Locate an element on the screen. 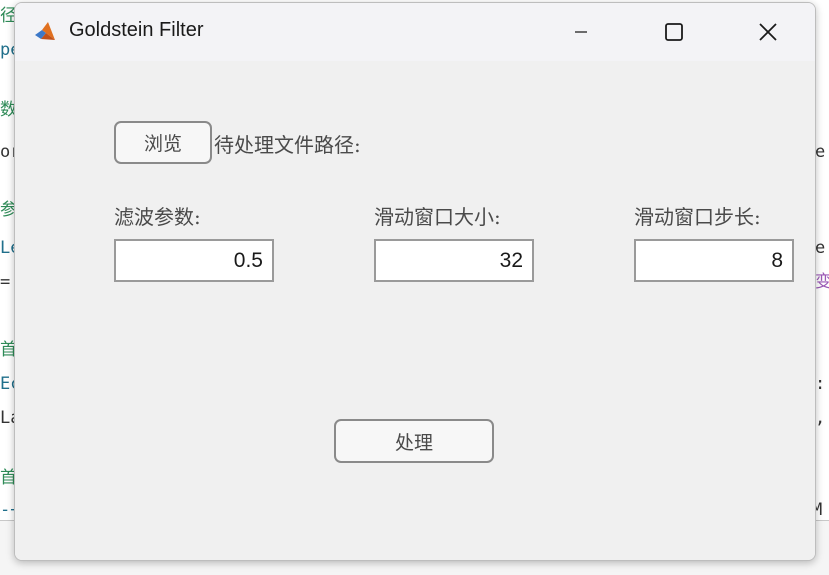 The image size is (829, 575). process-button: 处理 is located at coordinates (414, 441).